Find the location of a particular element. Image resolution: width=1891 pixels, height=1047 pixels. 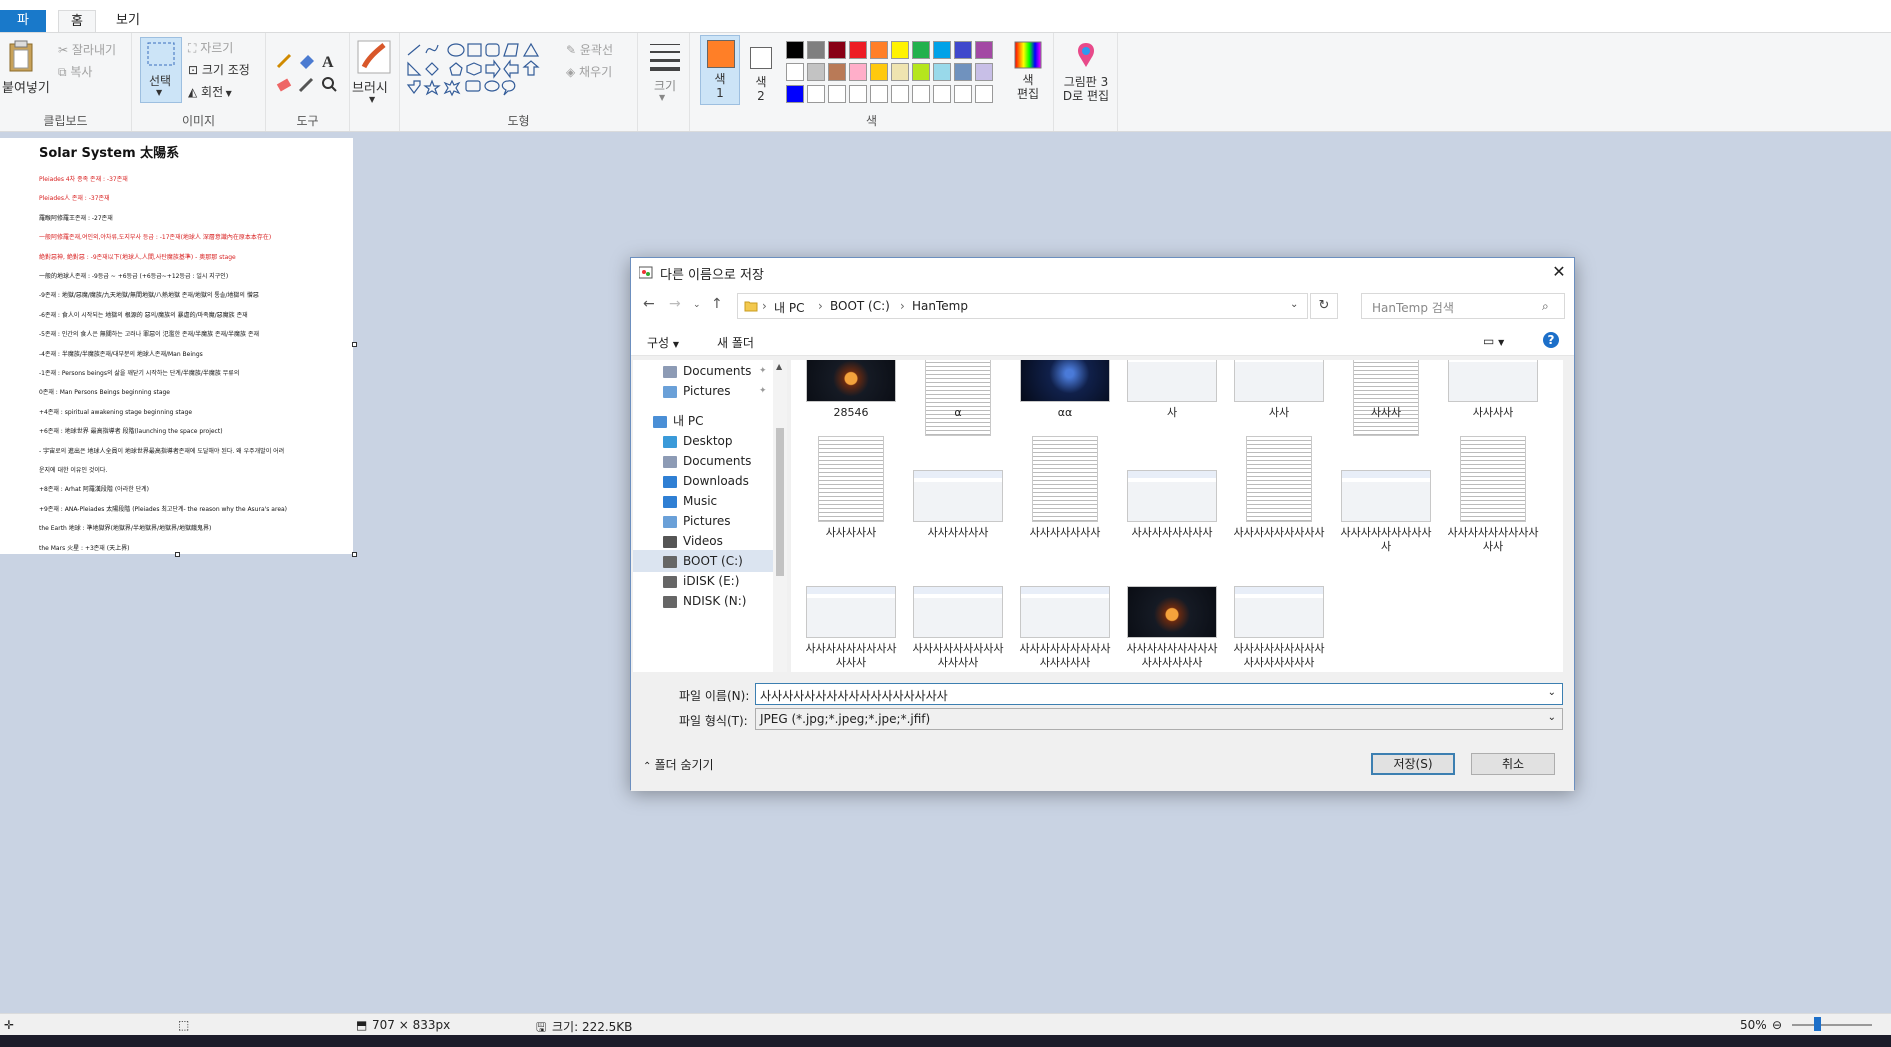

cut-button: ✂ 잘라내기 is located at coordinates (87, 49).